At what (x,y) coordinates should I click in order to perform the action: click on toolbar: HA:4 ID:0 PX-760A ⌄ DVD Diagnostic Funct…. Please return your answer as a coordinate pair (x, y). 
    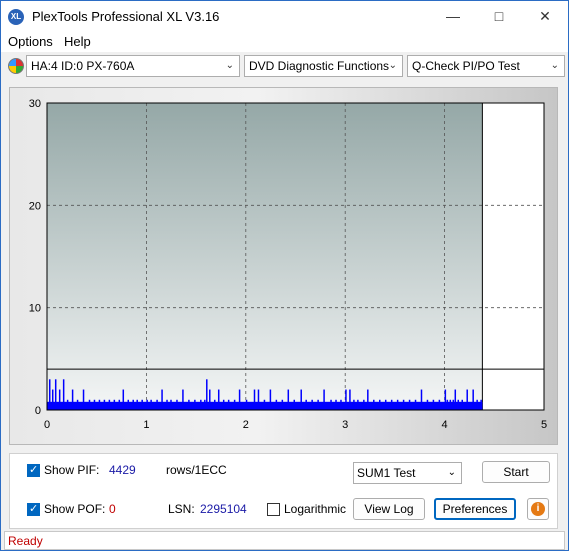
    Looking at the image, I should click on (284, 66).